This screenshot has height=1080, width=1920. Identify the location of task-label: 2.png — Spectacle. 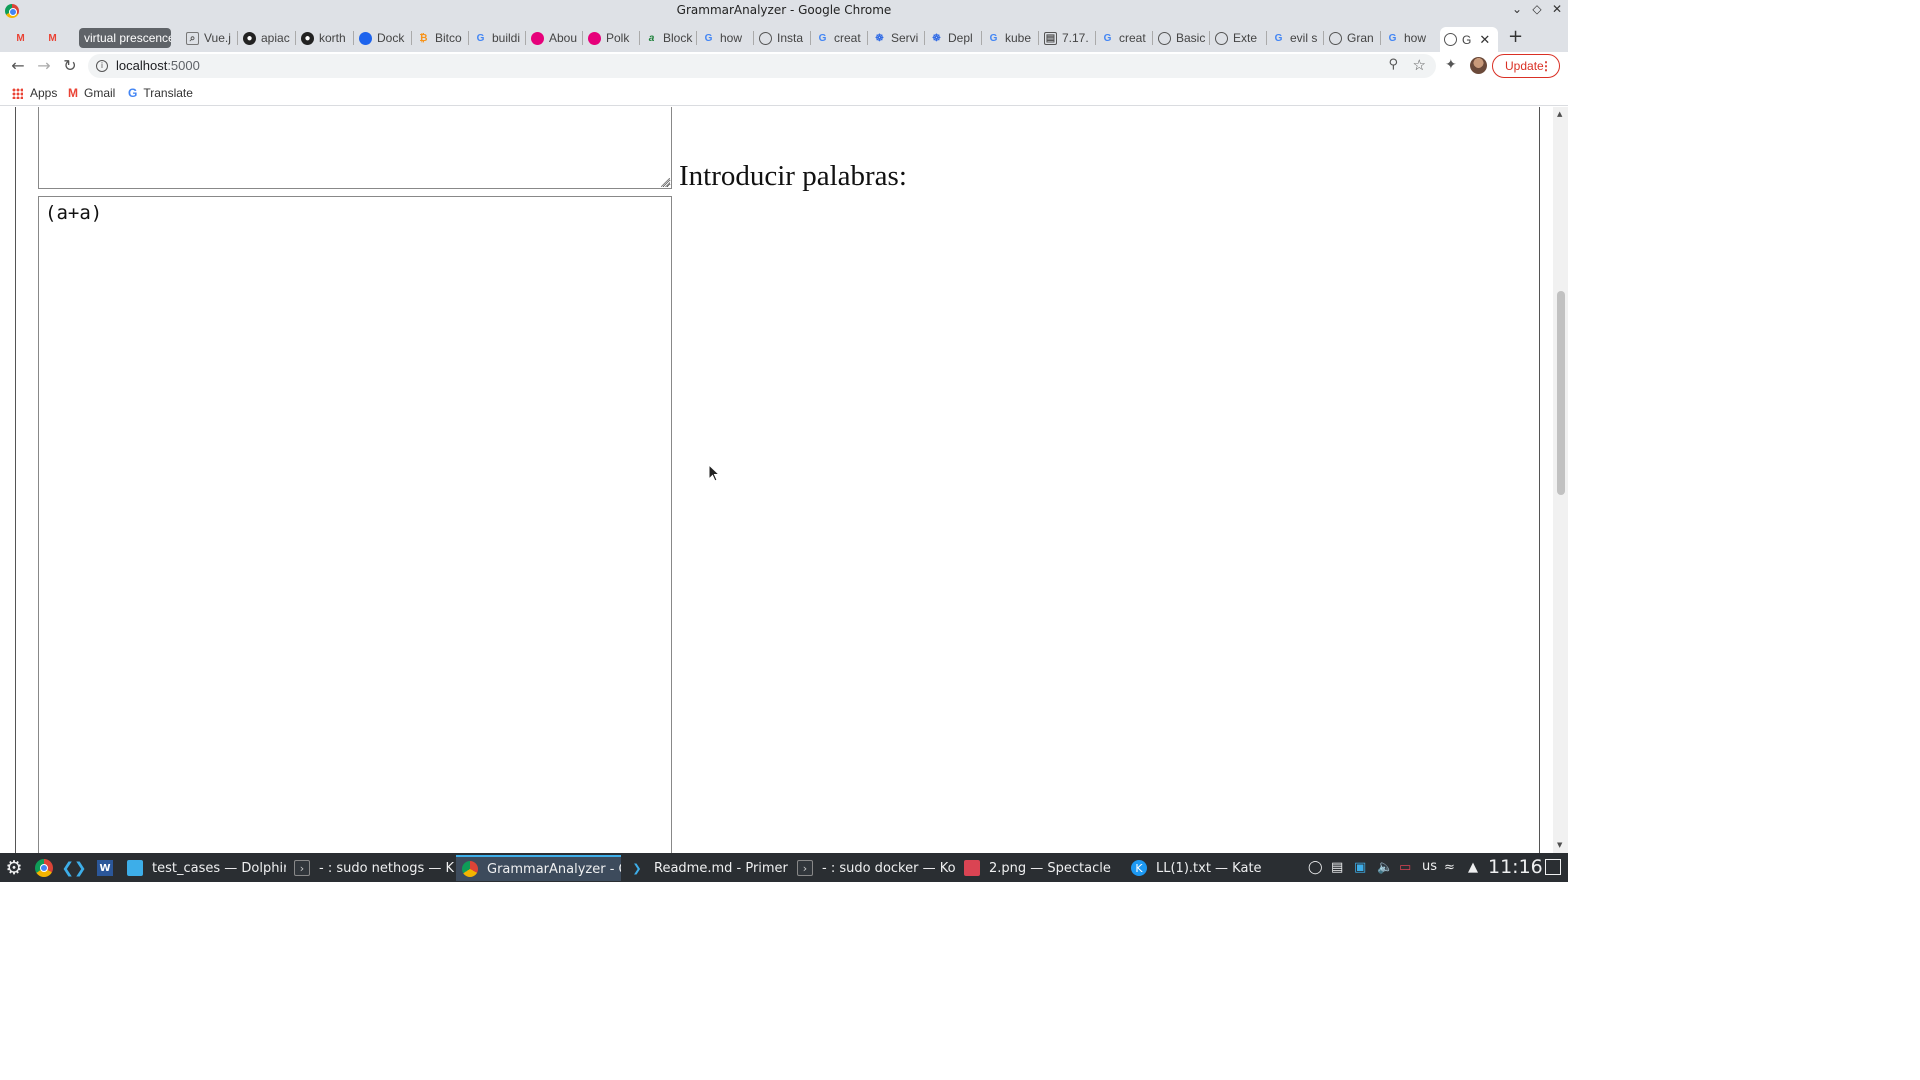
(1050, 868).